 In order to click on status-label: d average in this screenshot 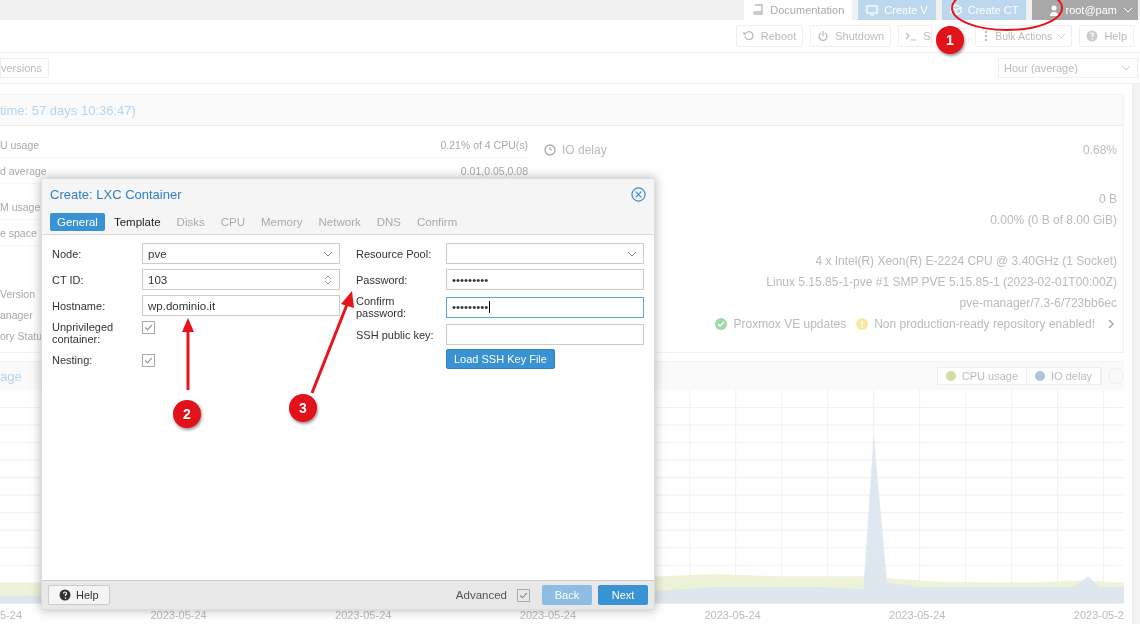, I will do `click(23, 170)`.